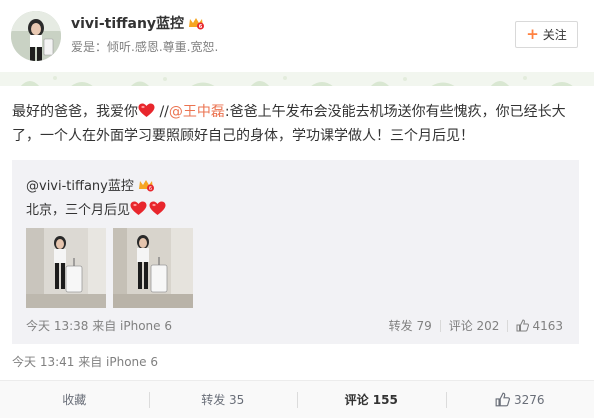  What do you see at coordinates (99, 325) in the screenshot?
I see `quoted-timestamp: 今天 13:38 来自 iPhone 6` at bounding box center [99, 325].